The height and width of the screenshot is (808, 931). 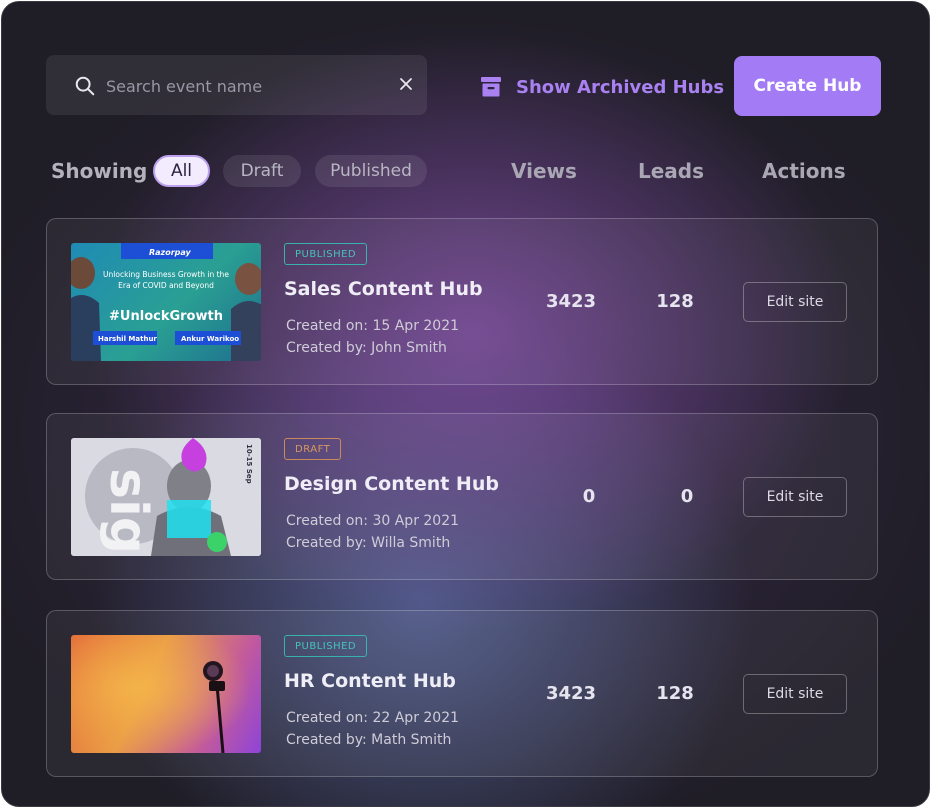 I want to click on showing-label: Showing, so click(x=99, y=171).